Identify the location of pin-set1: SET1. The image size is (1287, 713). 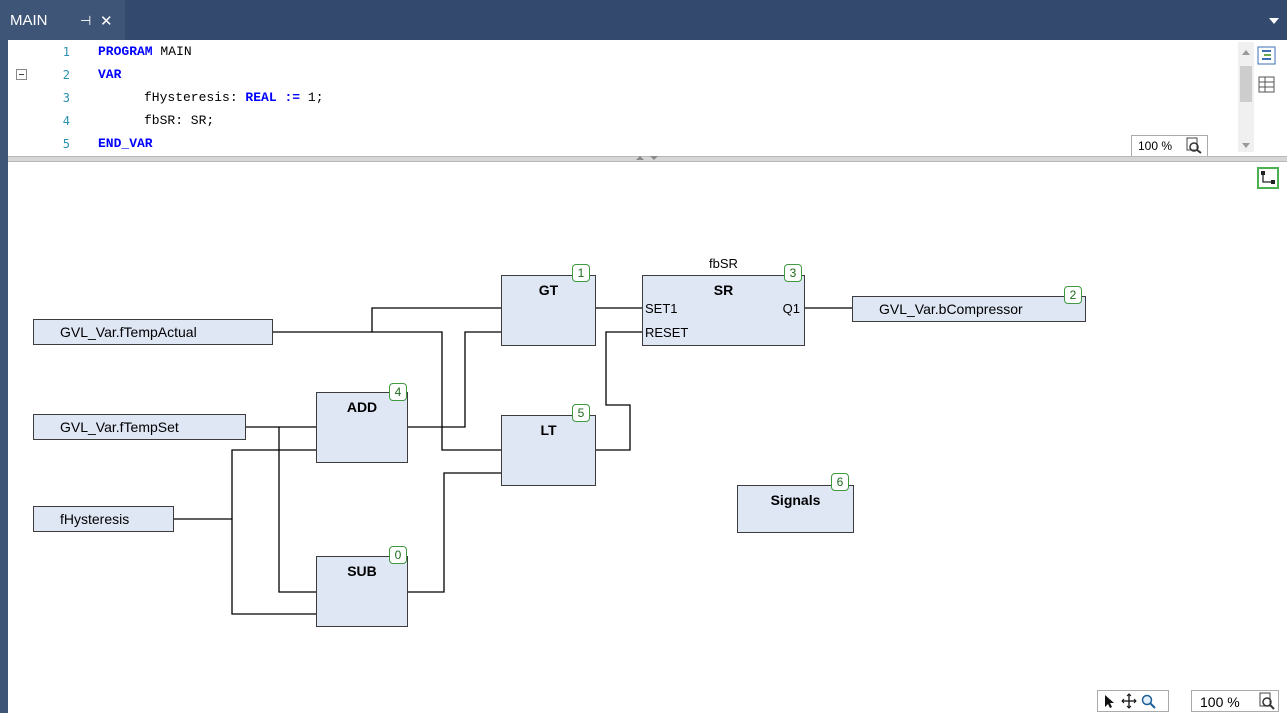
(661, 308).